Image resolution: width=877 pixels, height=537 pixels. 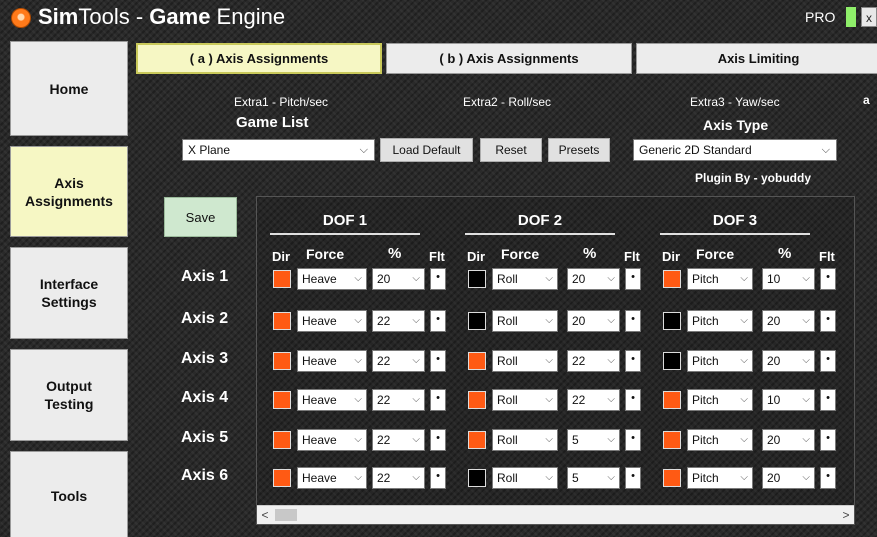 I want to click on tab-axis-limiting: Axis Limiting, so click(x=756, y=58).